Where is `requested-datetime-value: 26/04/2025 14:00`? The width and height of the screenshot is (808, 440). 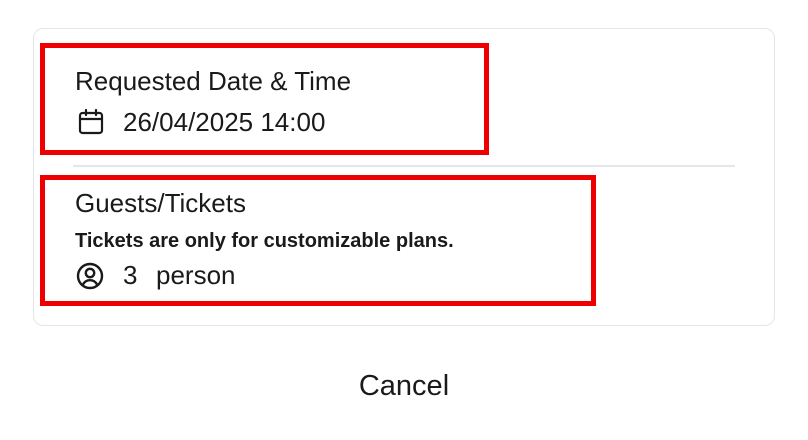
requested-datetime-value: 26/04/2025 14:00 is located at coordinates (224, 122).